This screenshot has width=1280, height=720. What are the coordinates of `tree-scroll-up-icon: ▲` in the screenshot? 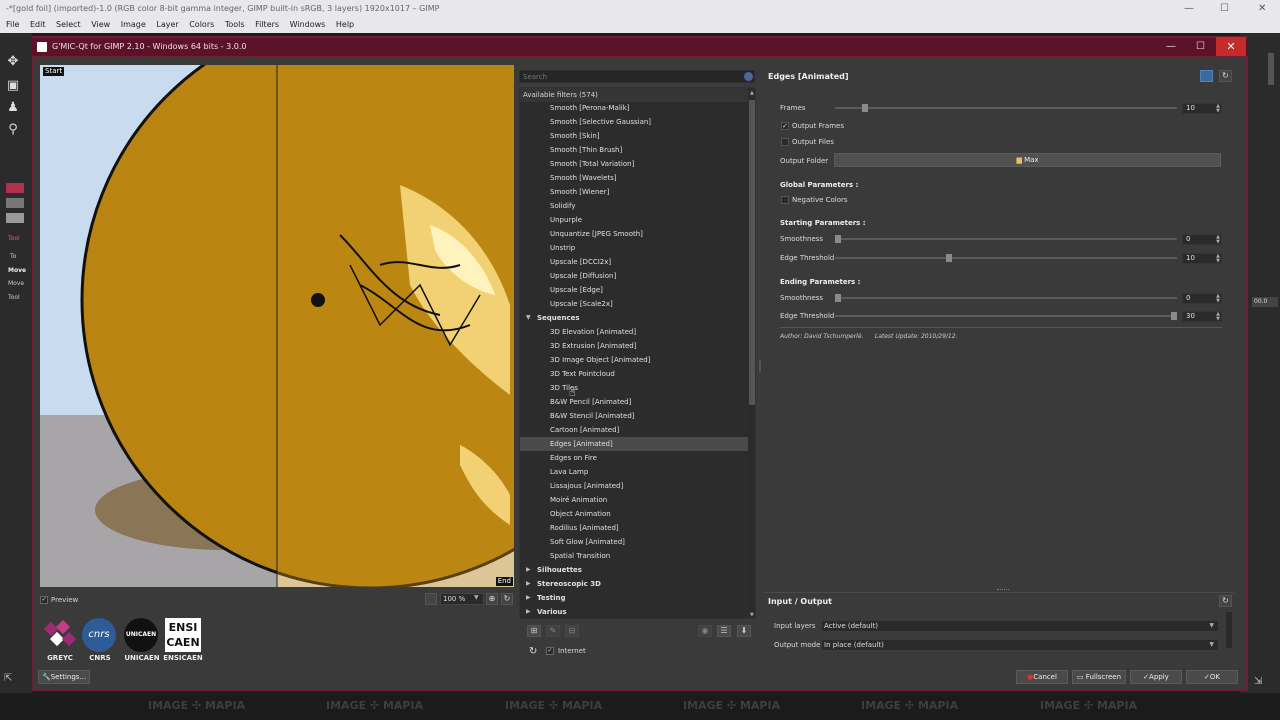 It's located at (752, 93).